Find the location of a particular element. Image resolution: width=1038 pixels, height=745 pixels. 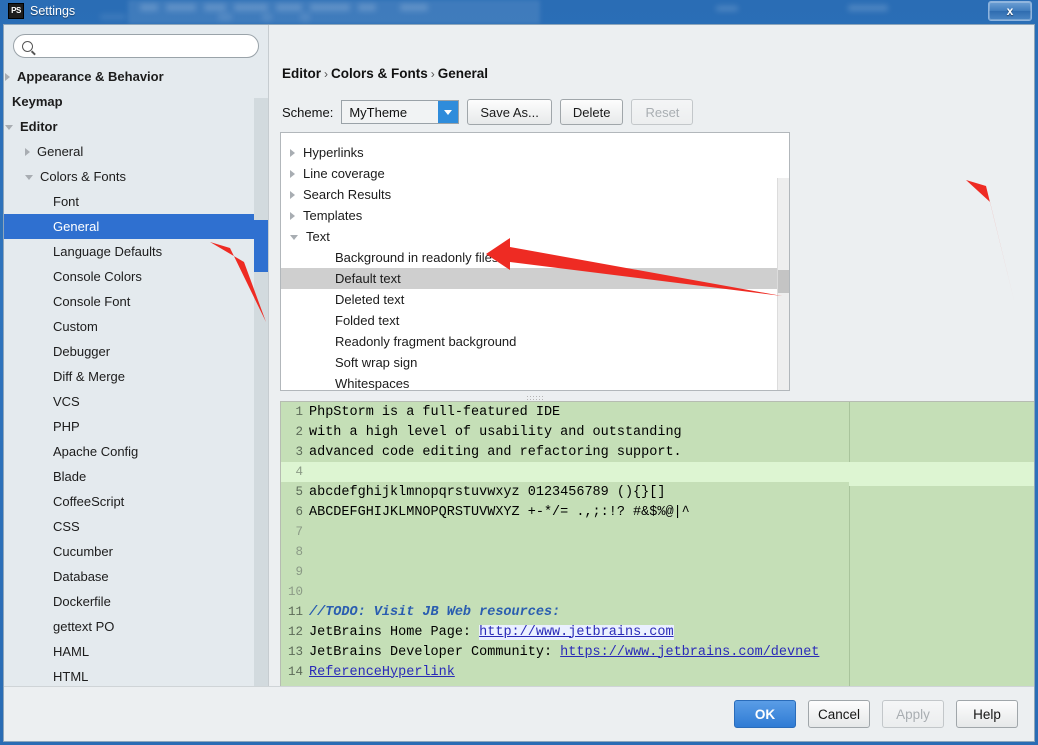

attribute-row-label: Deleted text is located at coordinates (370, 299).